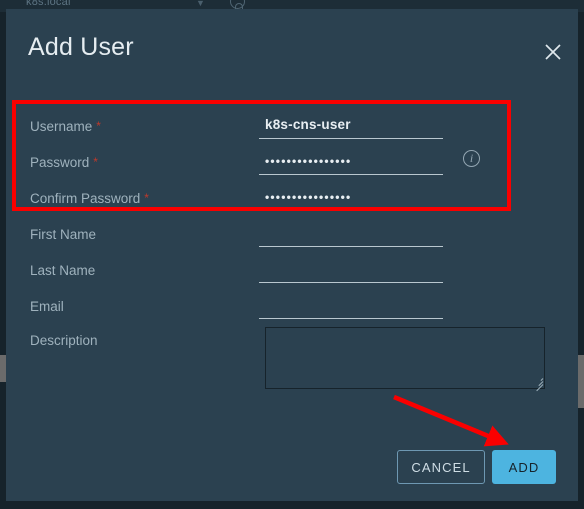 This screenshot has height=509, width=584. Describe the element at coordinates (441, 467) in the screenshot. I see `cancel-button: CANCEL` at that location.